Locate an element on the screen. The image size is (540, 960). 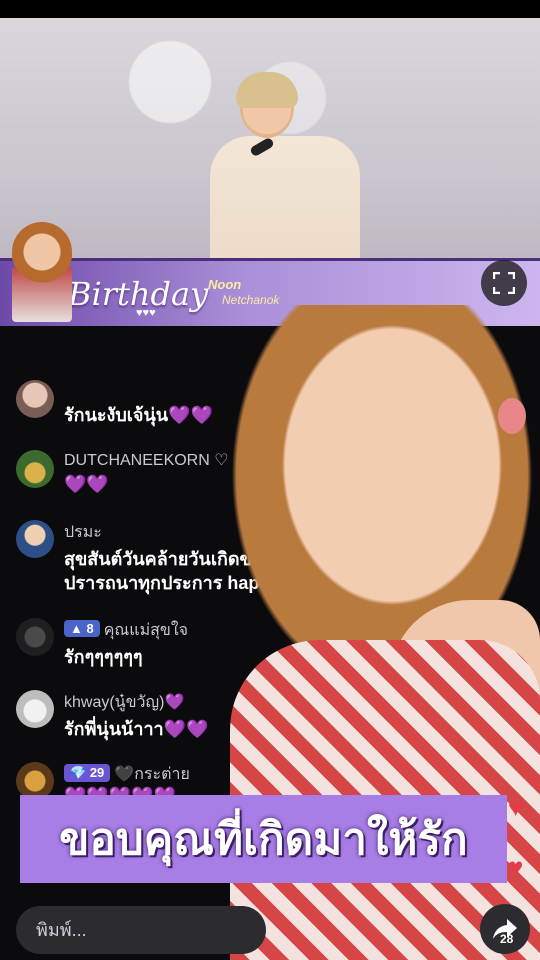
comment-input-container is located at coordinates (141, 930).